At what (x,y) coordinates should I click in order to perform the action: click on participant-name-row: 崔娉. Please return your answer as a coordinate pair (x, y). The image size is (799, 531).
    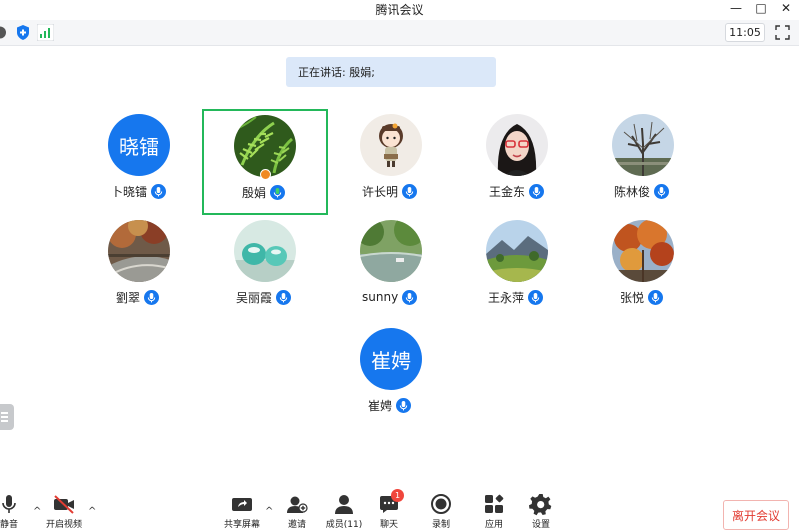
    Looking at the image, I should click on (390, 405).